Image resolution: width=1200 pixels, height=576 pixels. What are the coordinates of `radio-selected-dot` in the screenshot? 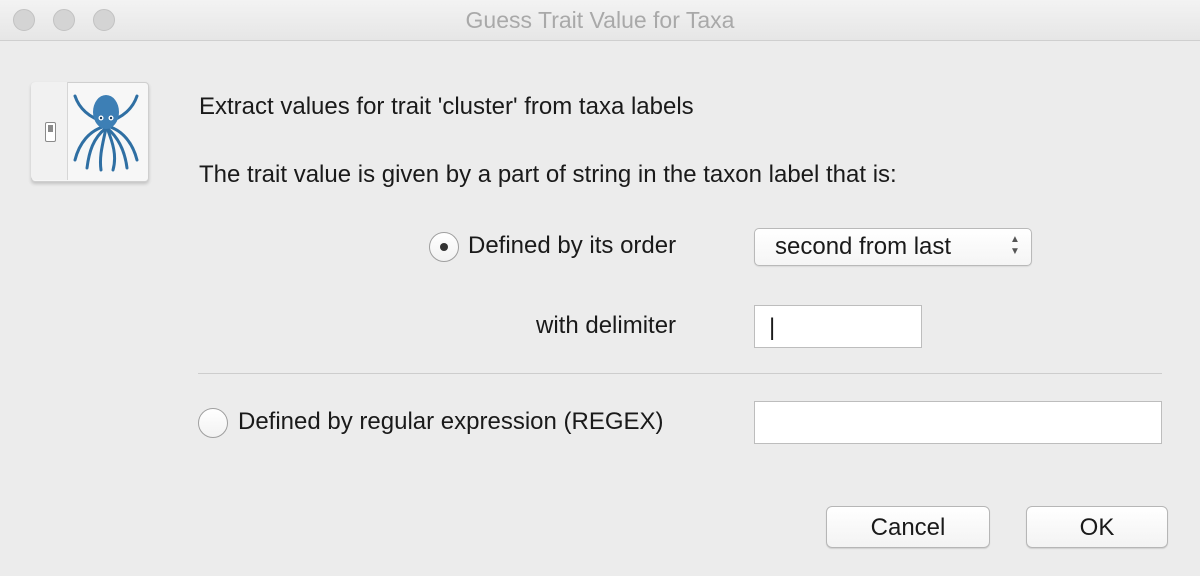 It's located at (444, 247).